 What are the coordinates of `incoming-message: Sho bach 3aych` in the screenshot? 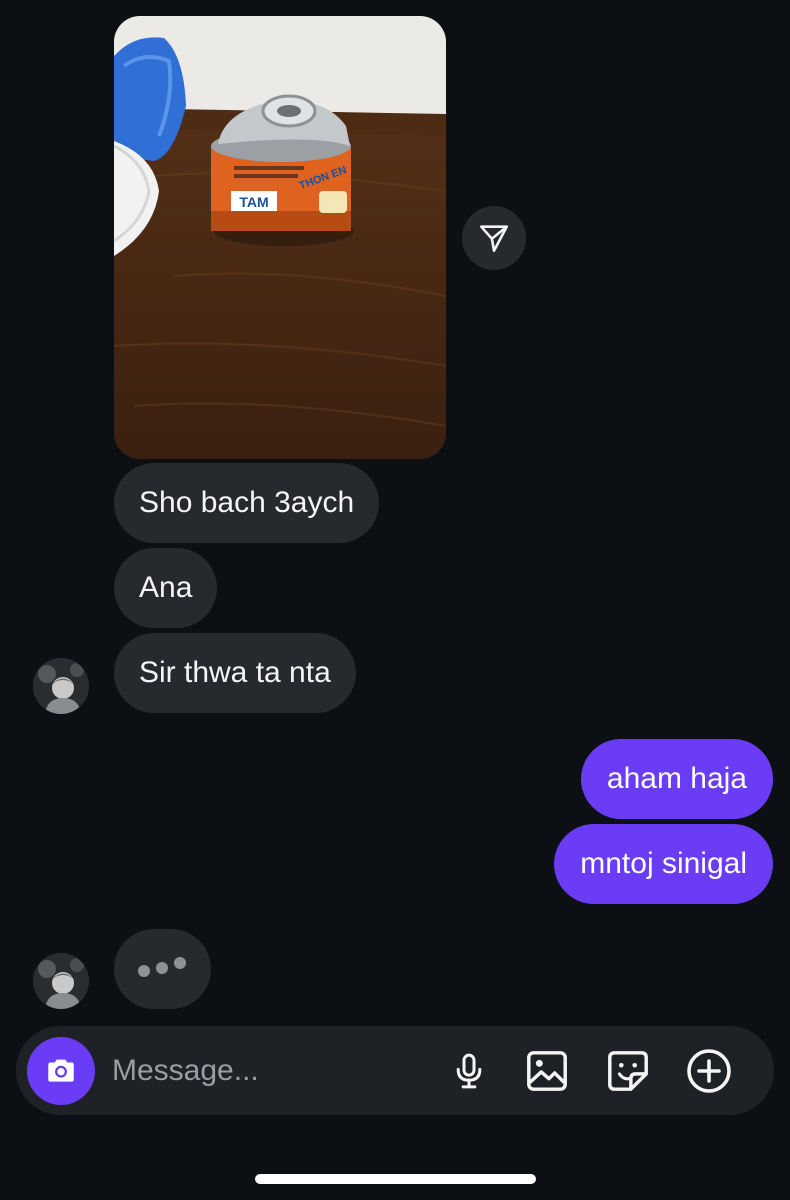 It's located at (247, 503).